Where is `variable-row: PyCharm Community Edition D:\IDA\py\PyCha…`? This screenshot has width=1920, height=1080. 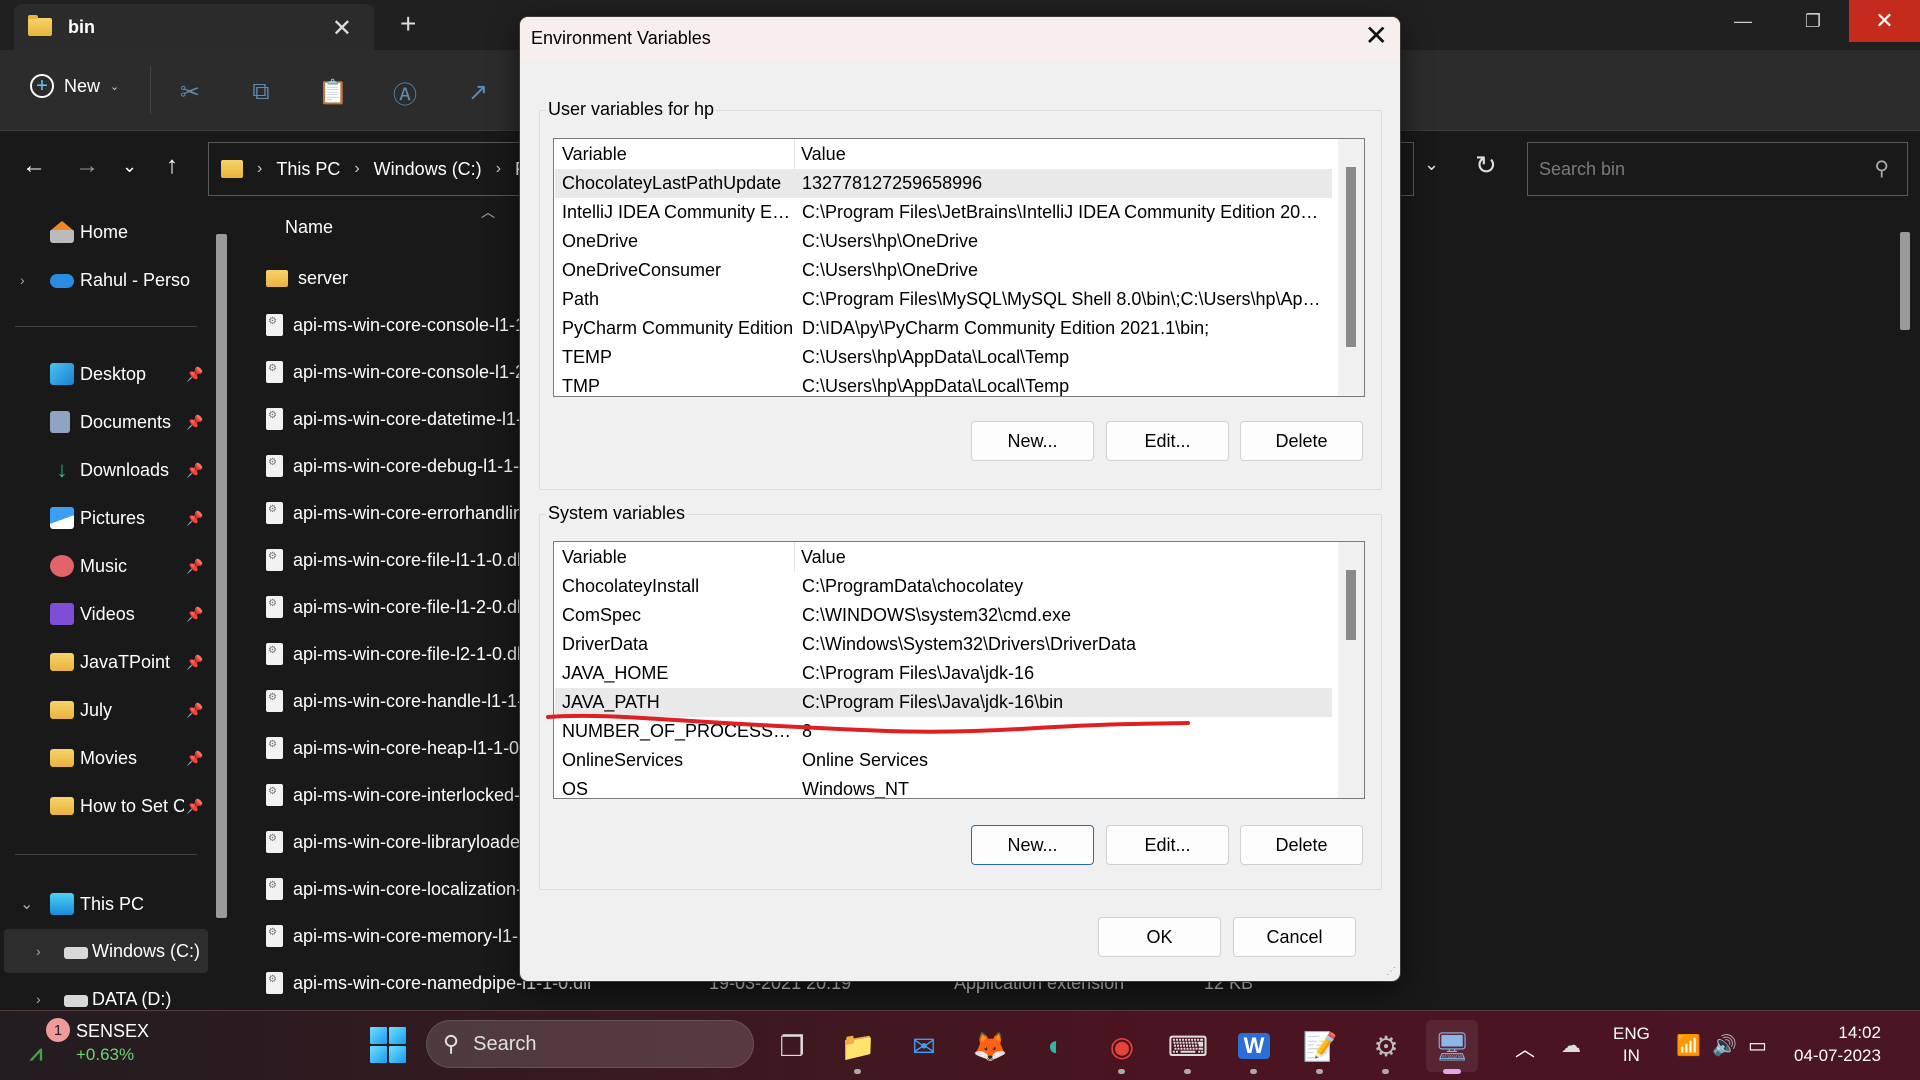 variable-row: PyCharm Community Edition D:\IDA\py\PyCha… is located at coordinates (943, 328).